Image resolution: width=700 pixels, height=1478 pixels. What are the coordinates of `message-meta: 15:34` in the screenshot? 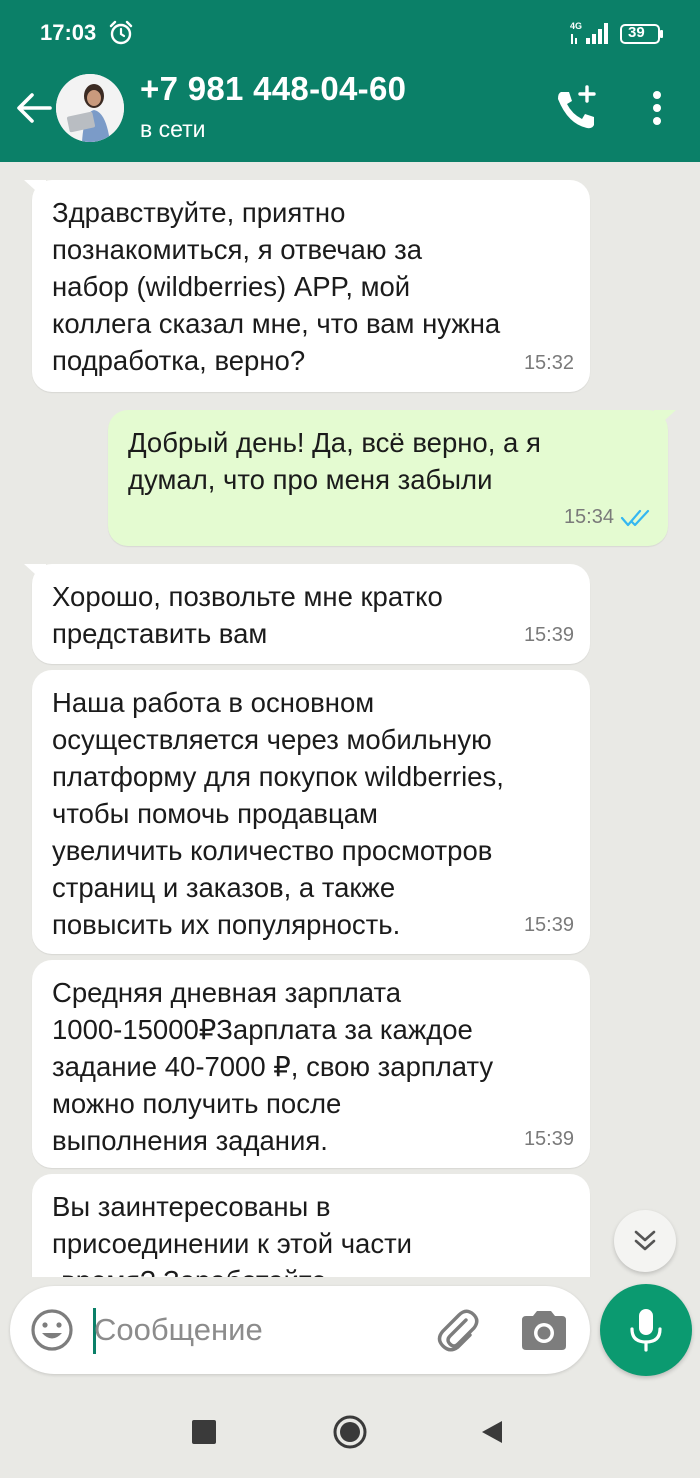 It's located at (608, 517).